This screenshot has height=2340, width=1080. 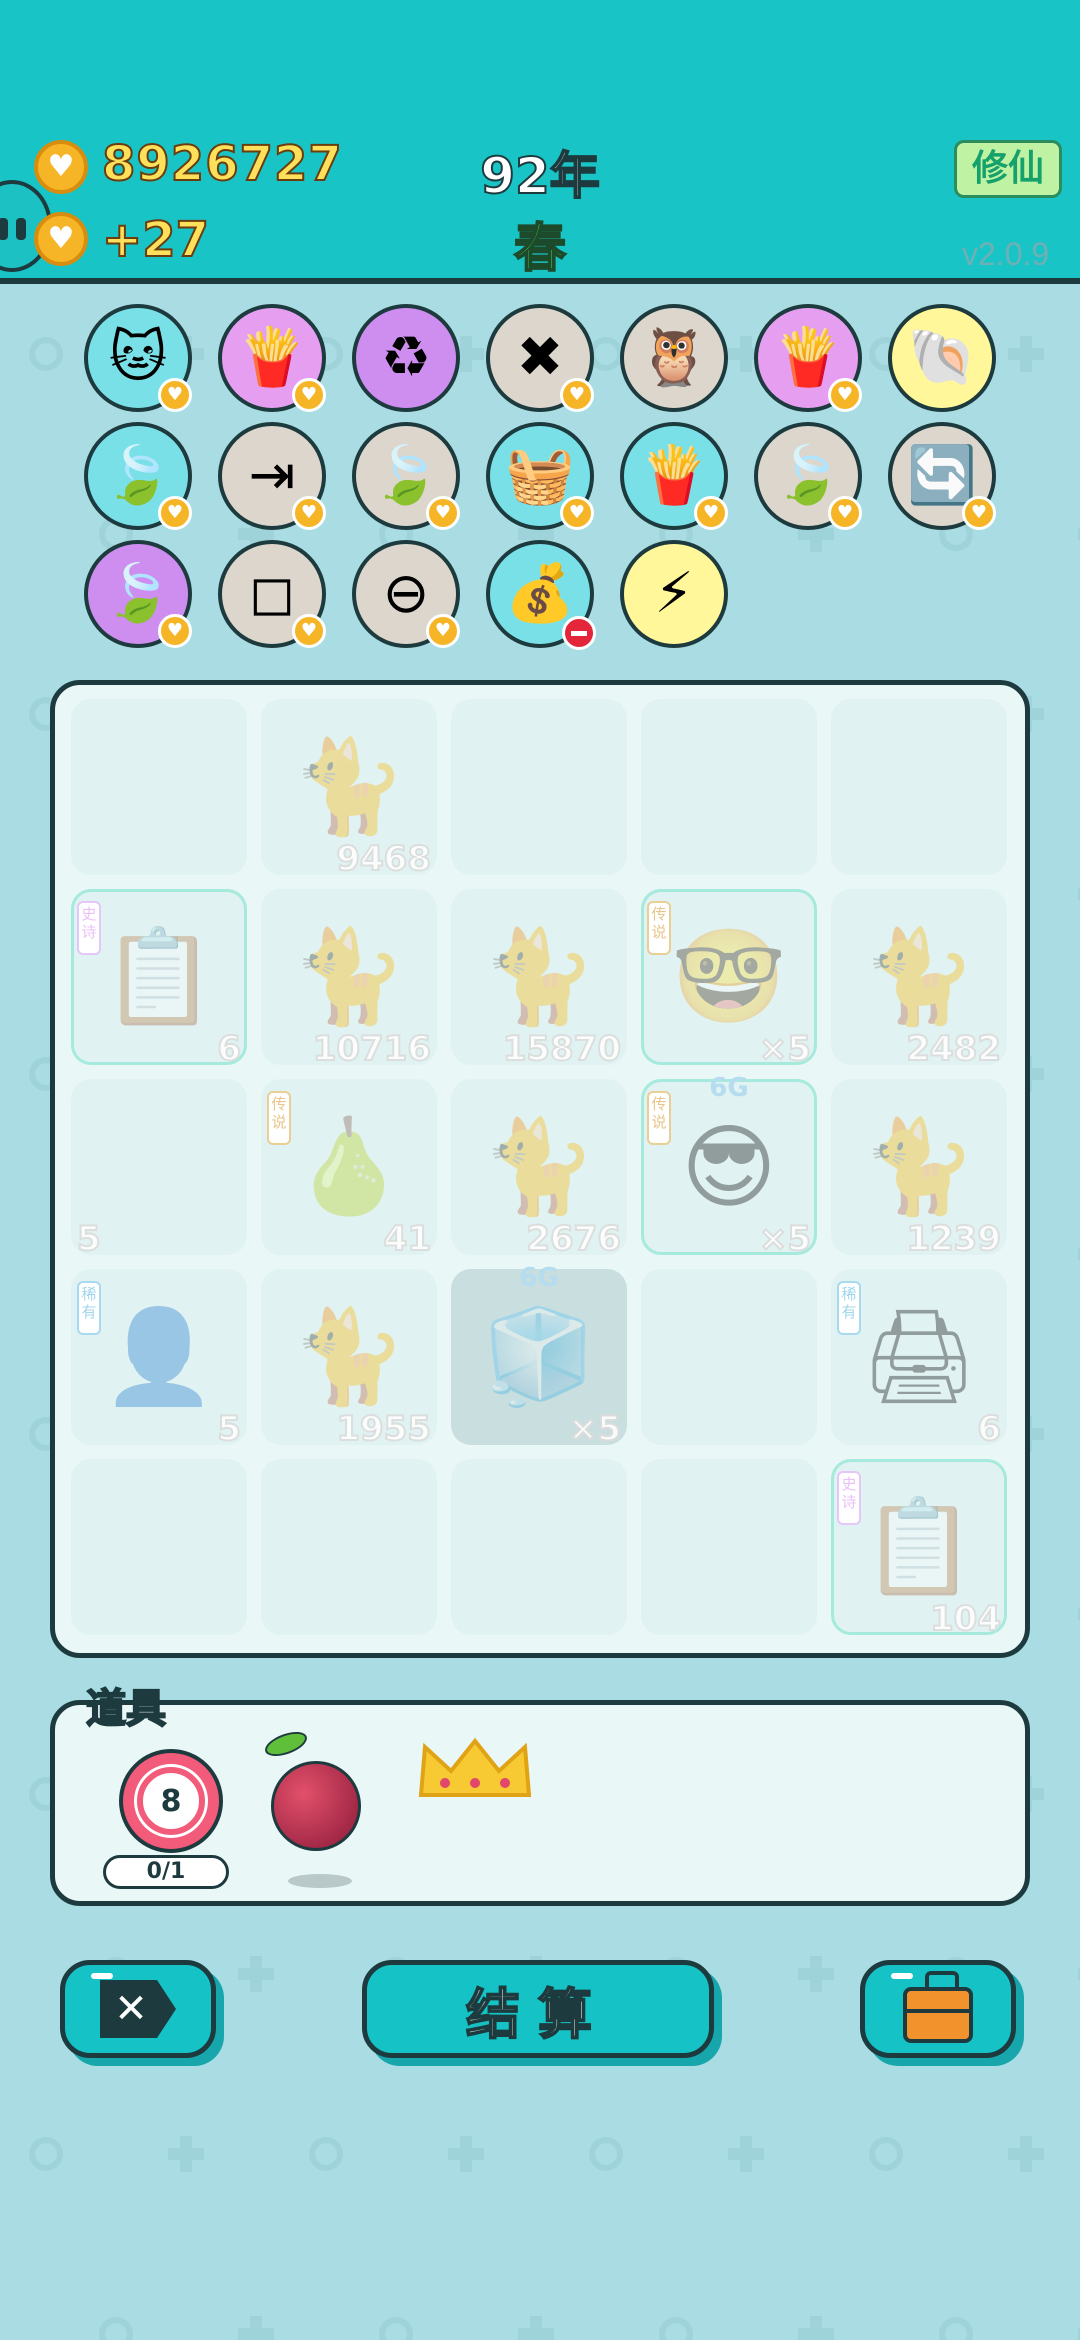 What do you see at coordinates (919, 1359) in the screenshot?
I see `printer-cell: 🖨 稀有 6` at bounding box center [919, 1359].